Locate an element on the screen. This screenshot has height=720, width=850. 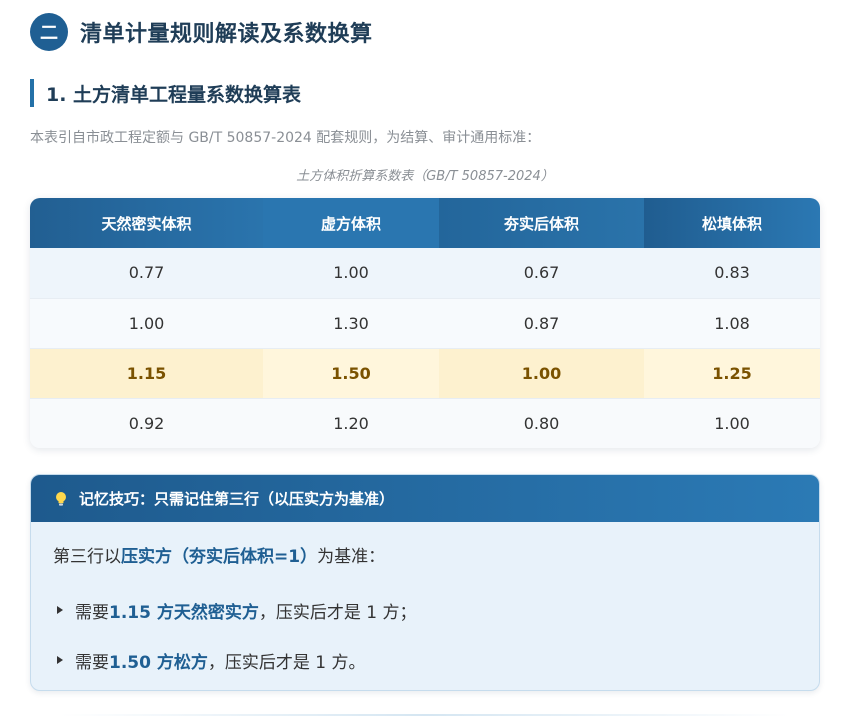
divider is located at coordinates (425, 715).